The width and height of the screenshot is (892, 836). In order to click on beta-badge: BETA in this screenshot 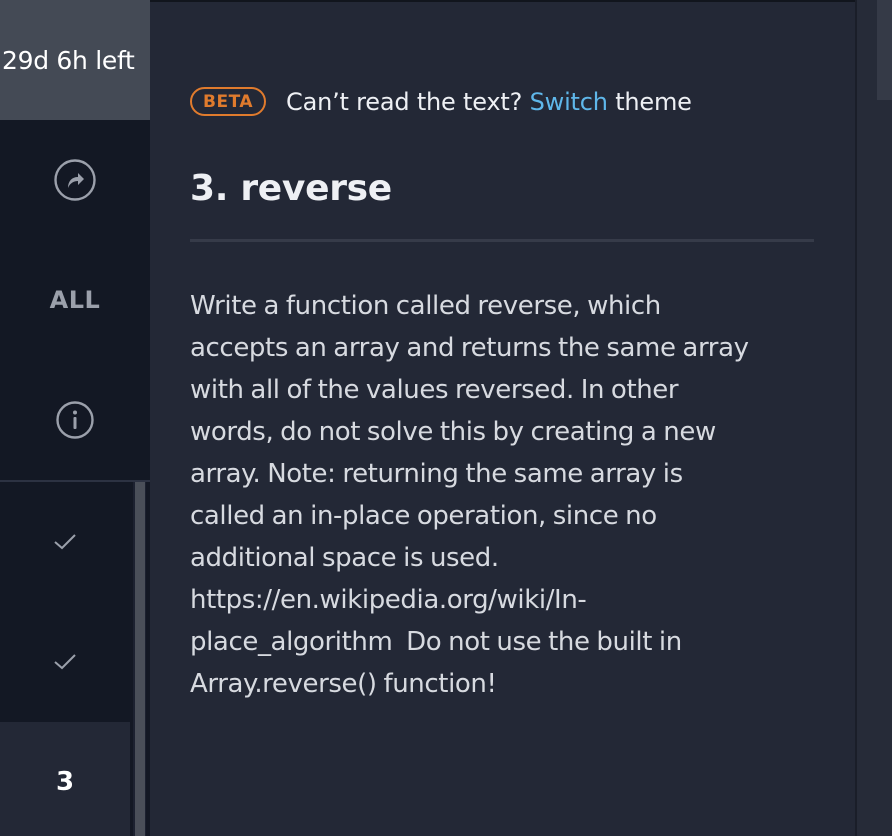, I will do `click(228, 101)`.